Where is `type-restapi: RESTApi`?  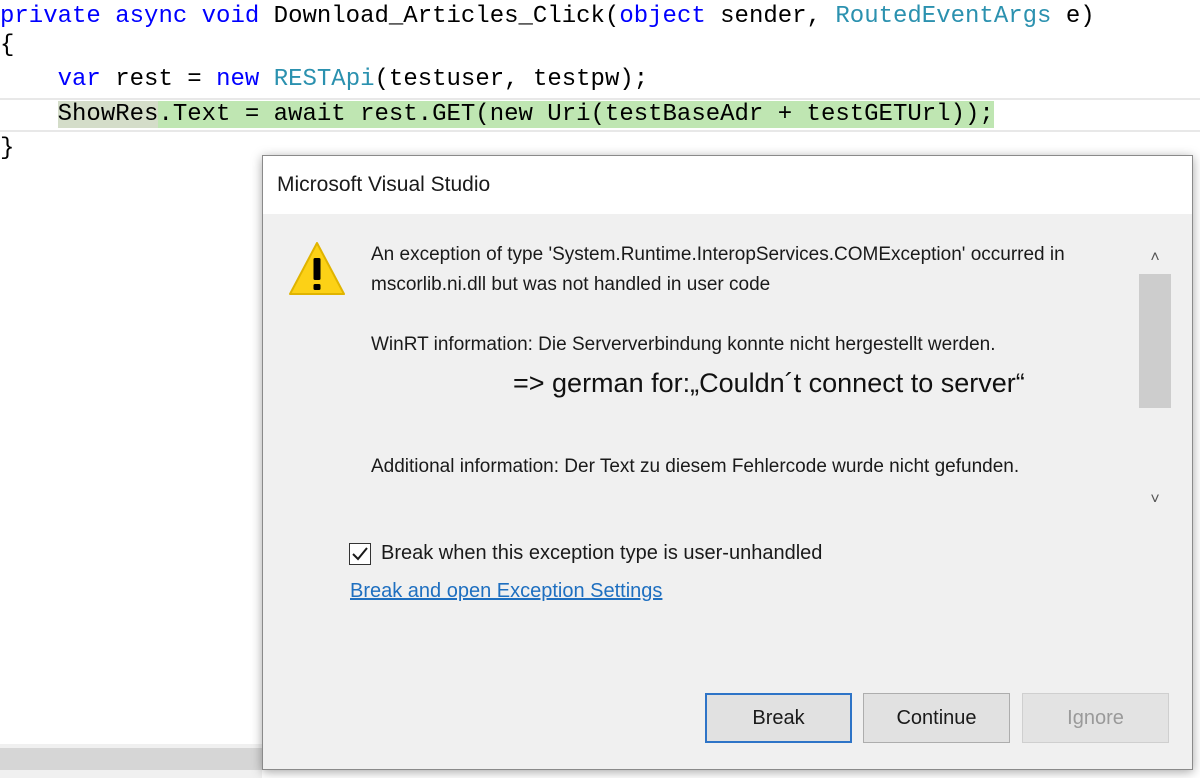 type-restapi: RESTApi is located at coordinates (324, 79).